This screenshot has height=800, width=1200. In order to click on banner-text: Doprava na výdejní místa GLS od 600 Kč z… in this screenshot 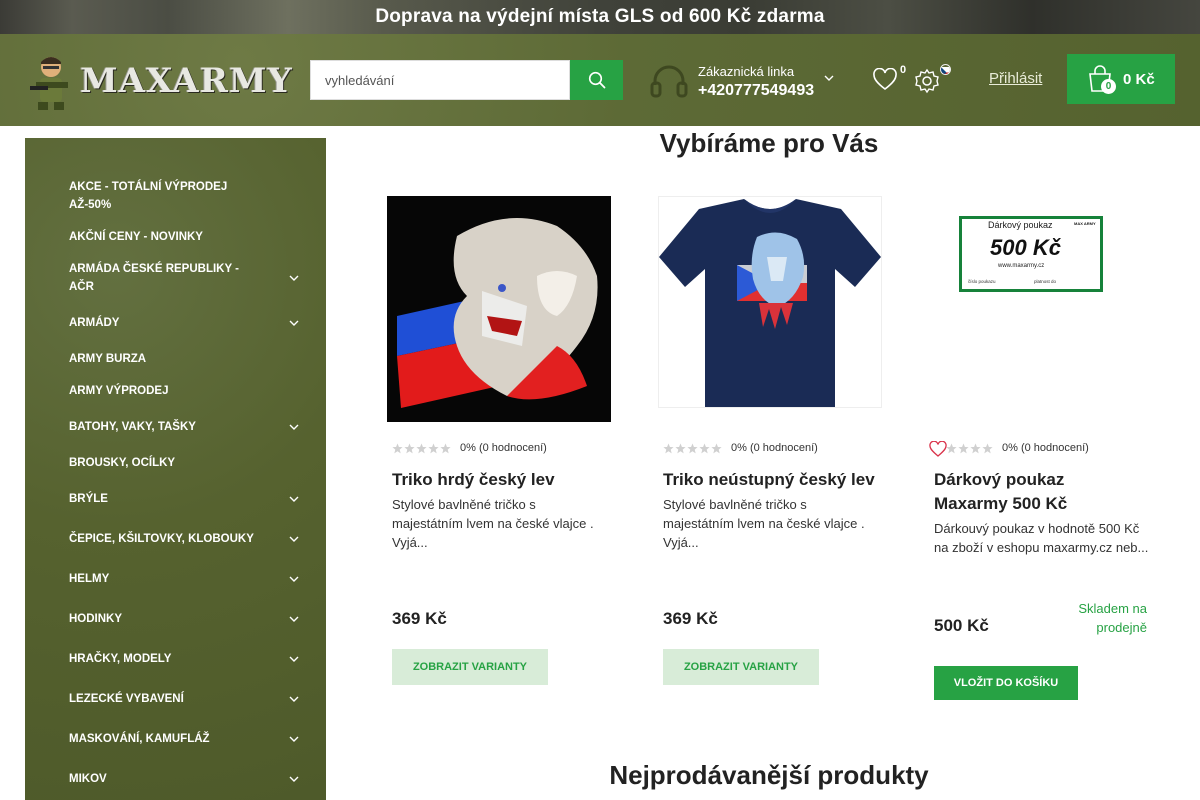, I will do `click(600, 16)`.